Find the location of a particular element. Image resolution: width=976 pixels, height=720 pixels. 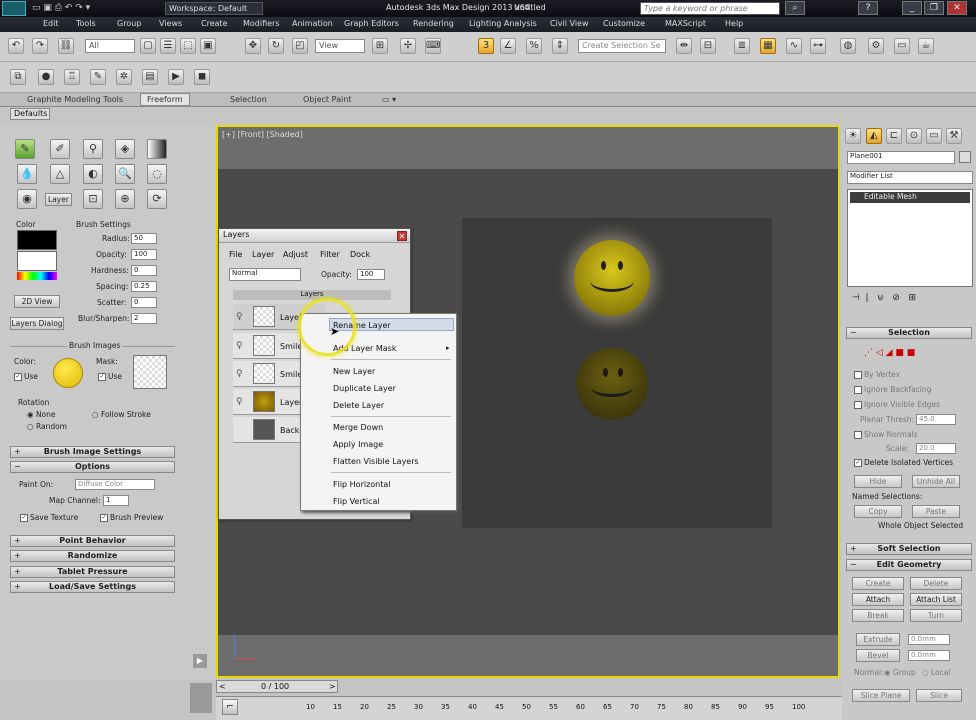

play-anim-icon: ▶ is located at coordinates (176, 77).